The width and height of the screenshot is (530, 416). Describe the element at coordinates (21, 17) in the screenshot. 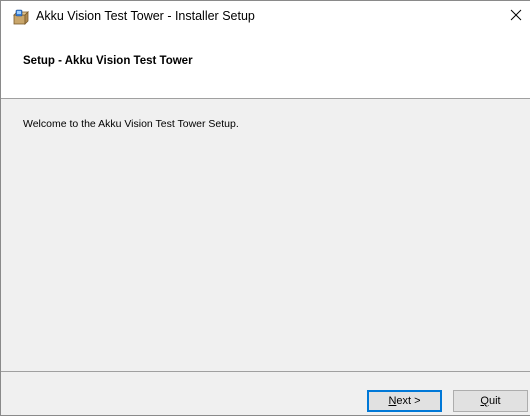

I see `installer-box-icon` at that location.